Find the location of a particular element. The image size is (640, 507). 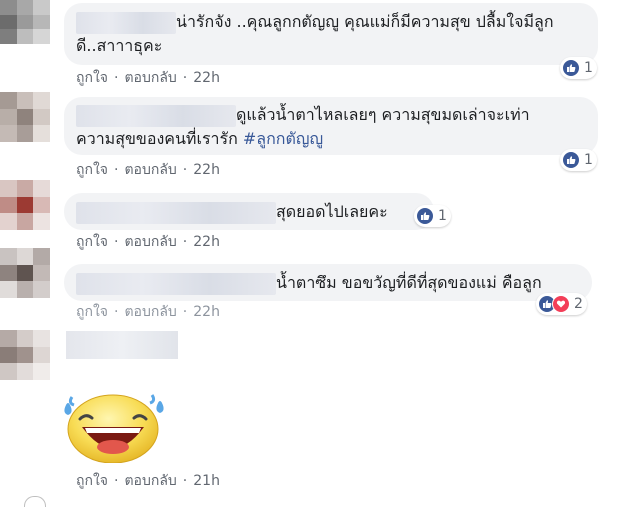

comment-text-line1: ดูแล้วน้ำตาไหลเลยๆ ความสุขมดเล่าจะเท่า is located at coordinates (383, 114).